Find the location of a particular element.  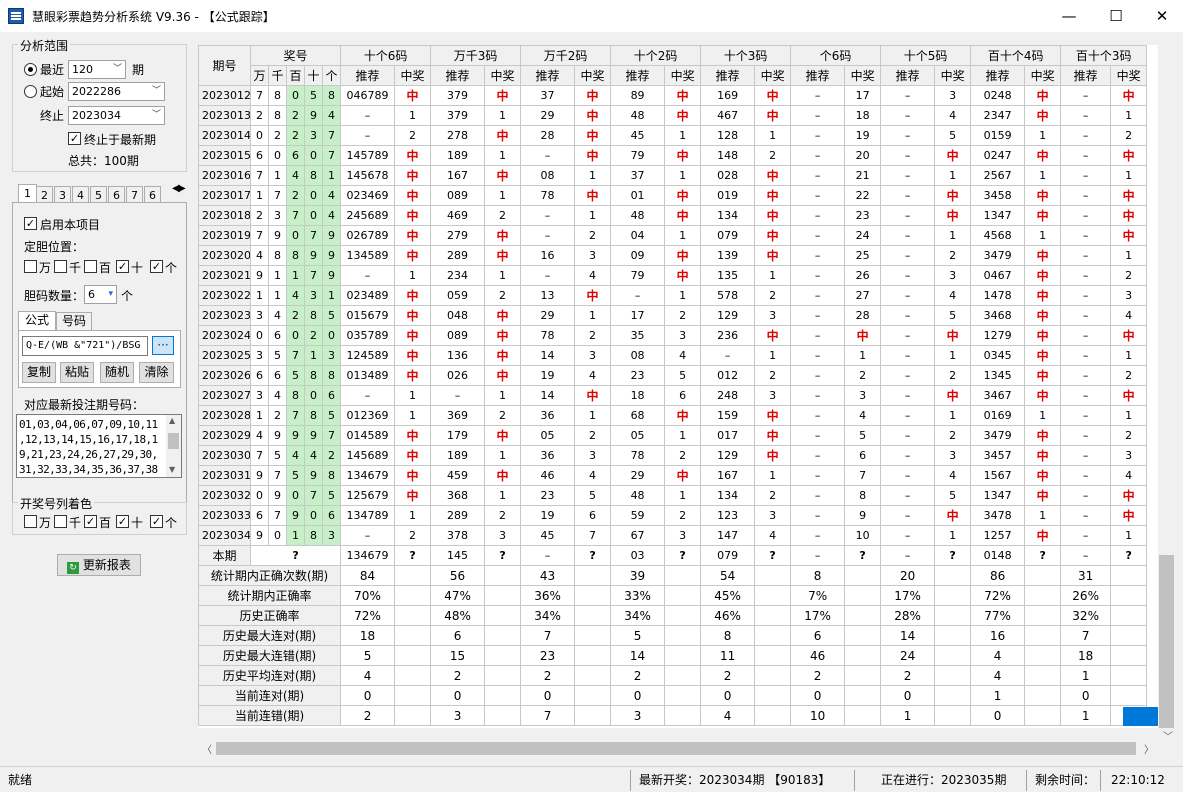

hit-cell: 4 is located at coordinates (683, 355).